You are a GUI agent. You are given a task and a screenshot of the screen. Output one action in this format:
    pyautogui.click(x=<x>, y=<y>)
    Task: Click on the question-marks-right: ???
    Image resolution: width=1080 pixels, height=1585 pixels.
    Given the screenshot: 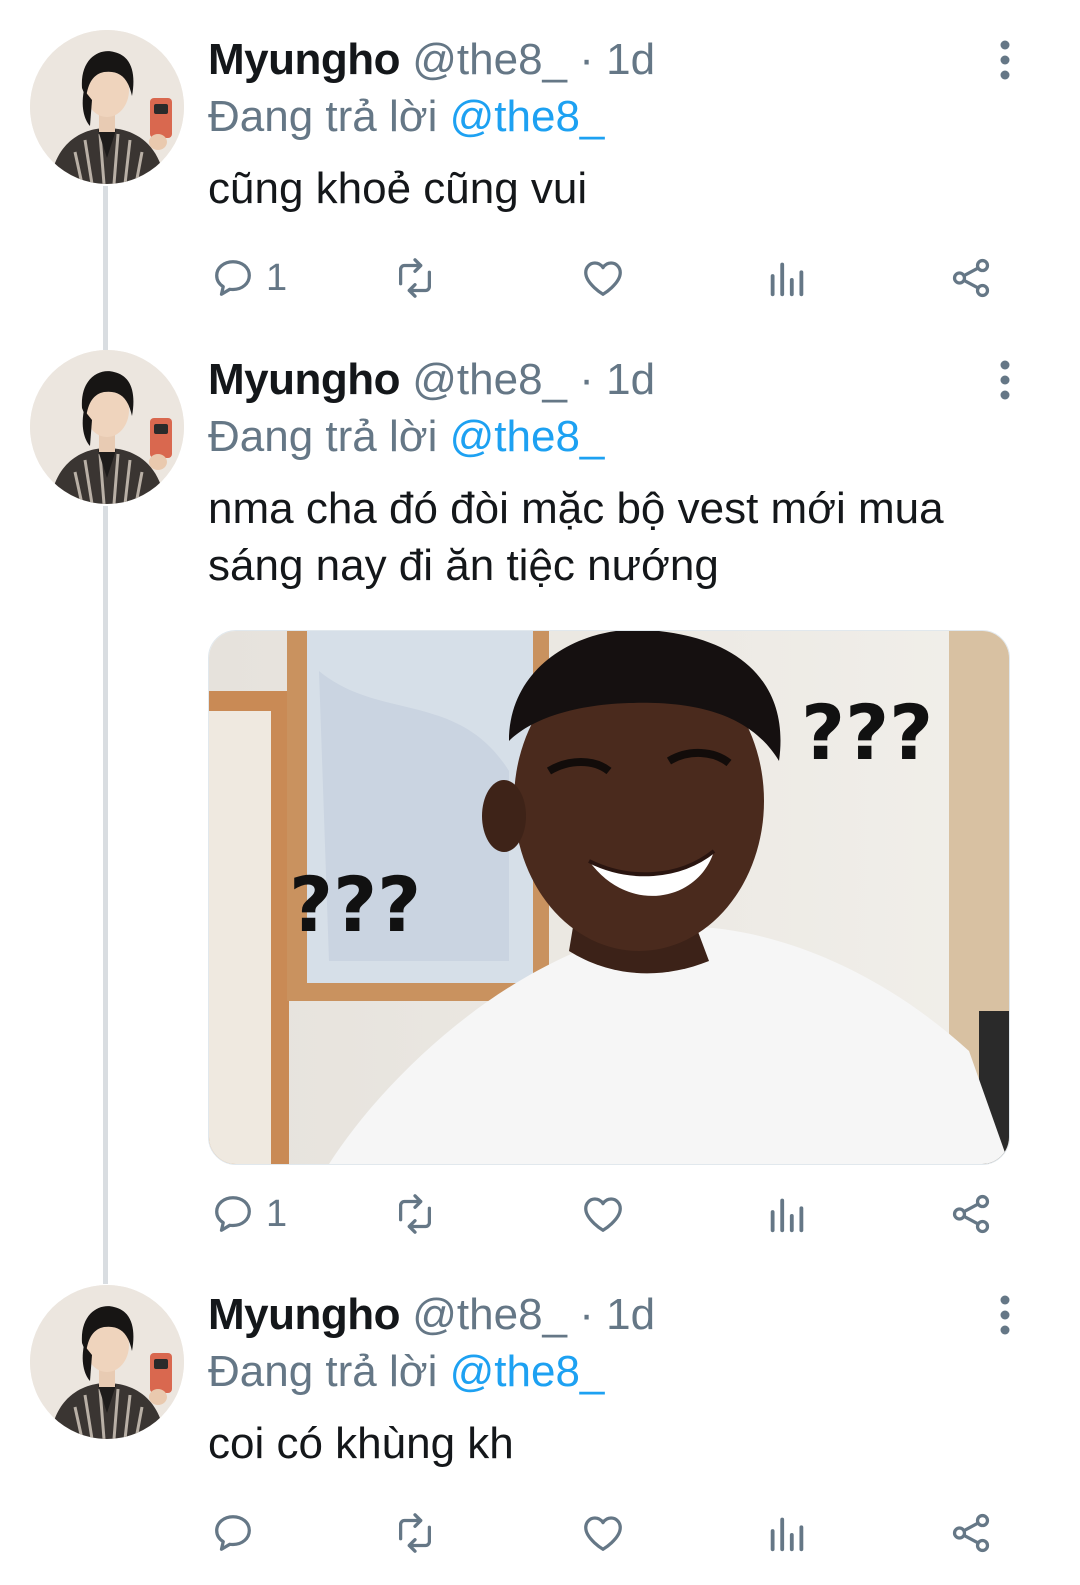 What is the action you would take?
    pyautogui.click(x=867, y=732)
    